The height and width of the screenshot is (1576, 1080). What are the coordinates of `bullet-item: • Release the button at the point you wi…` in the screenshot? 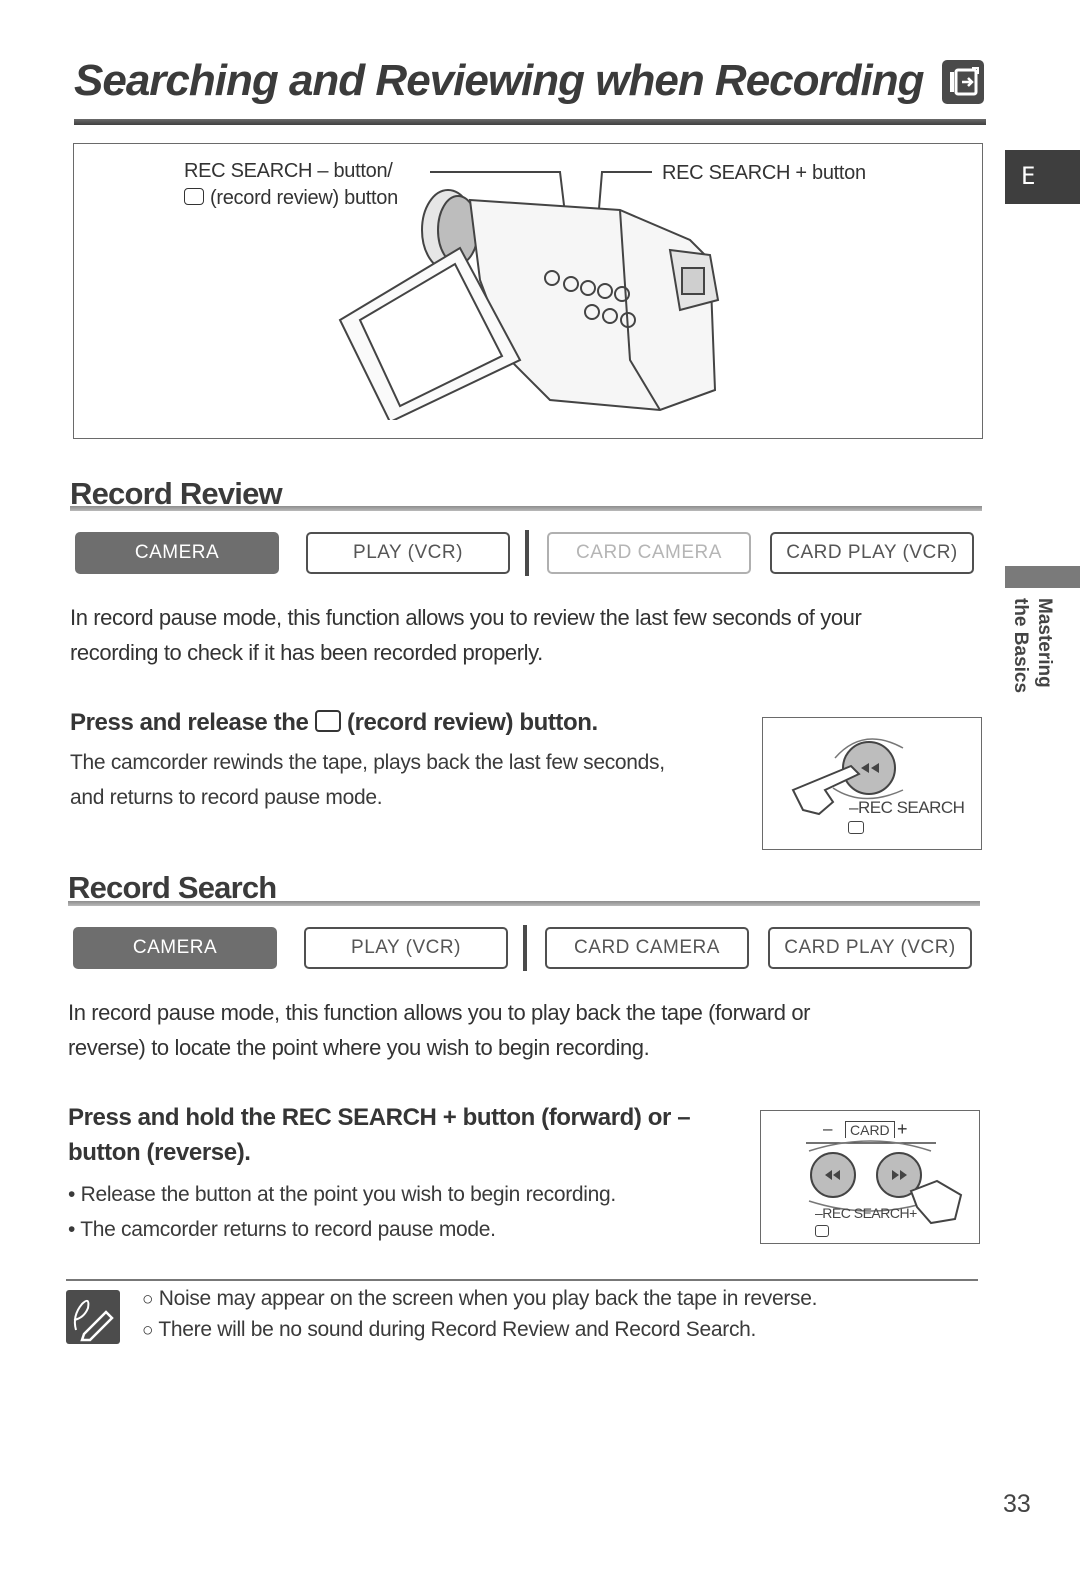 It's located at (342, 1194).